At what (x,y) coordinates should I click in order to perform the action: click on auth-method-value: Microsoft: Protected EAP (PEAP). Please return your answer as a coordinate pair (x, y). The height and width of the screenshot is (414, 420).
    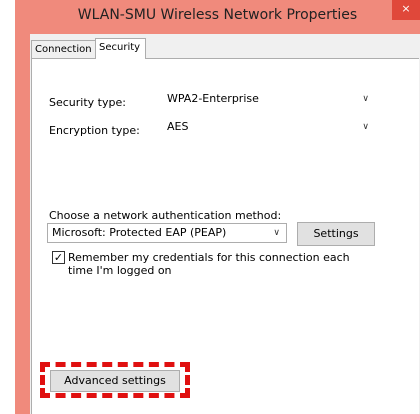
    Looking at the image, I should click on (139, 232).